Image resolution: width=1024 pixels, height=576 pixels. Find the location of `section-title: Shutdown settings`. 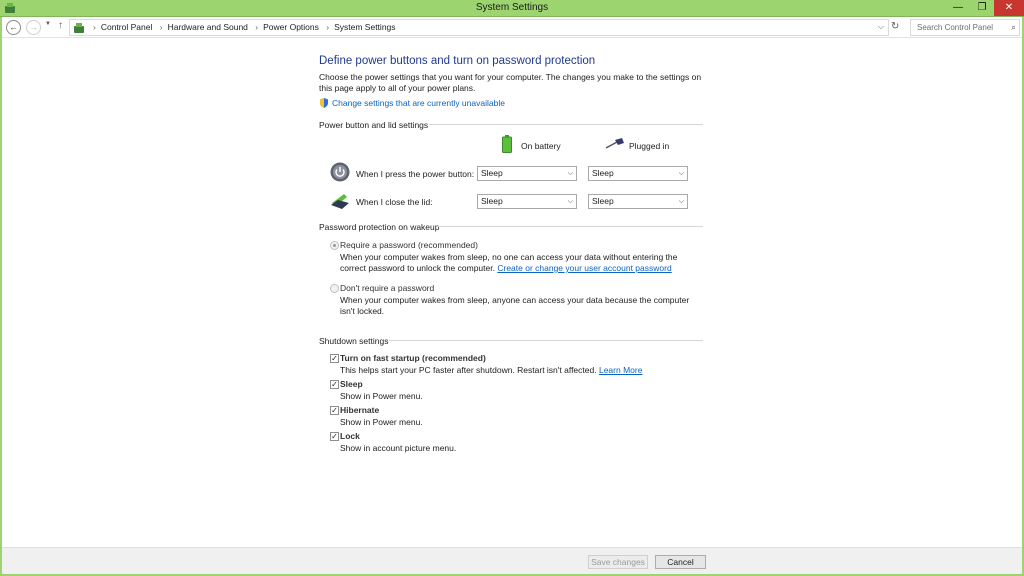

section-title: Shutdown settings is located at coordinates (354, 341).